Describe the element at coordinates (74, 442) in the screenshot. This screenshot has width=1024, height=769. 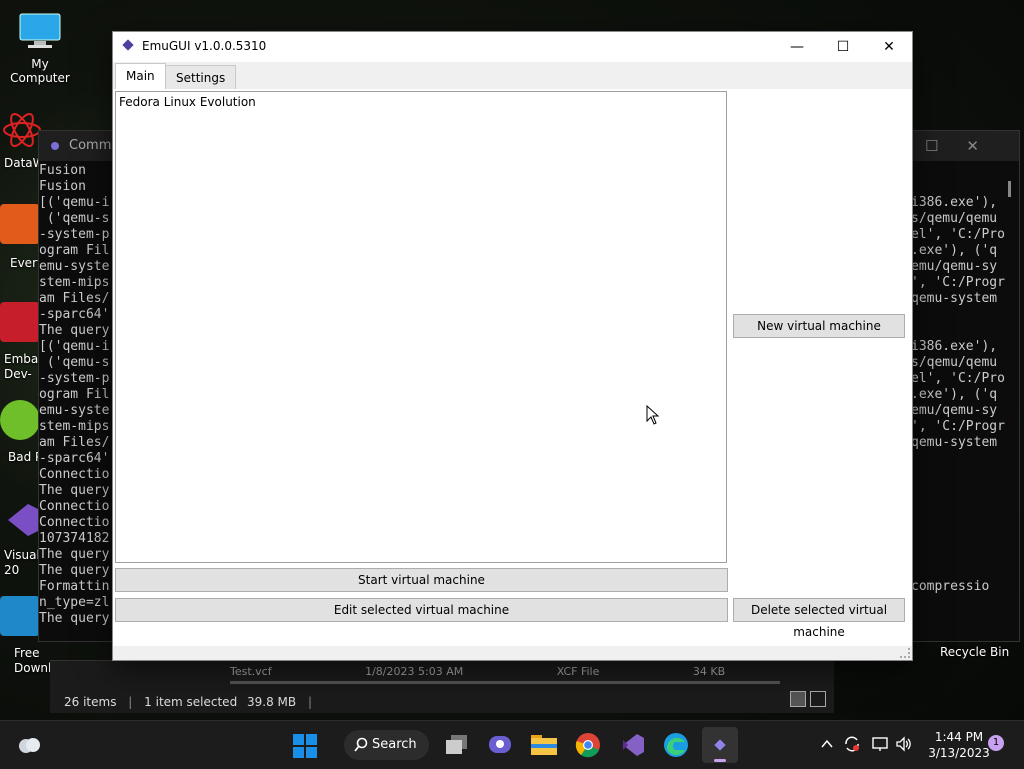
I see `terminal-line: am Files/` at that location.